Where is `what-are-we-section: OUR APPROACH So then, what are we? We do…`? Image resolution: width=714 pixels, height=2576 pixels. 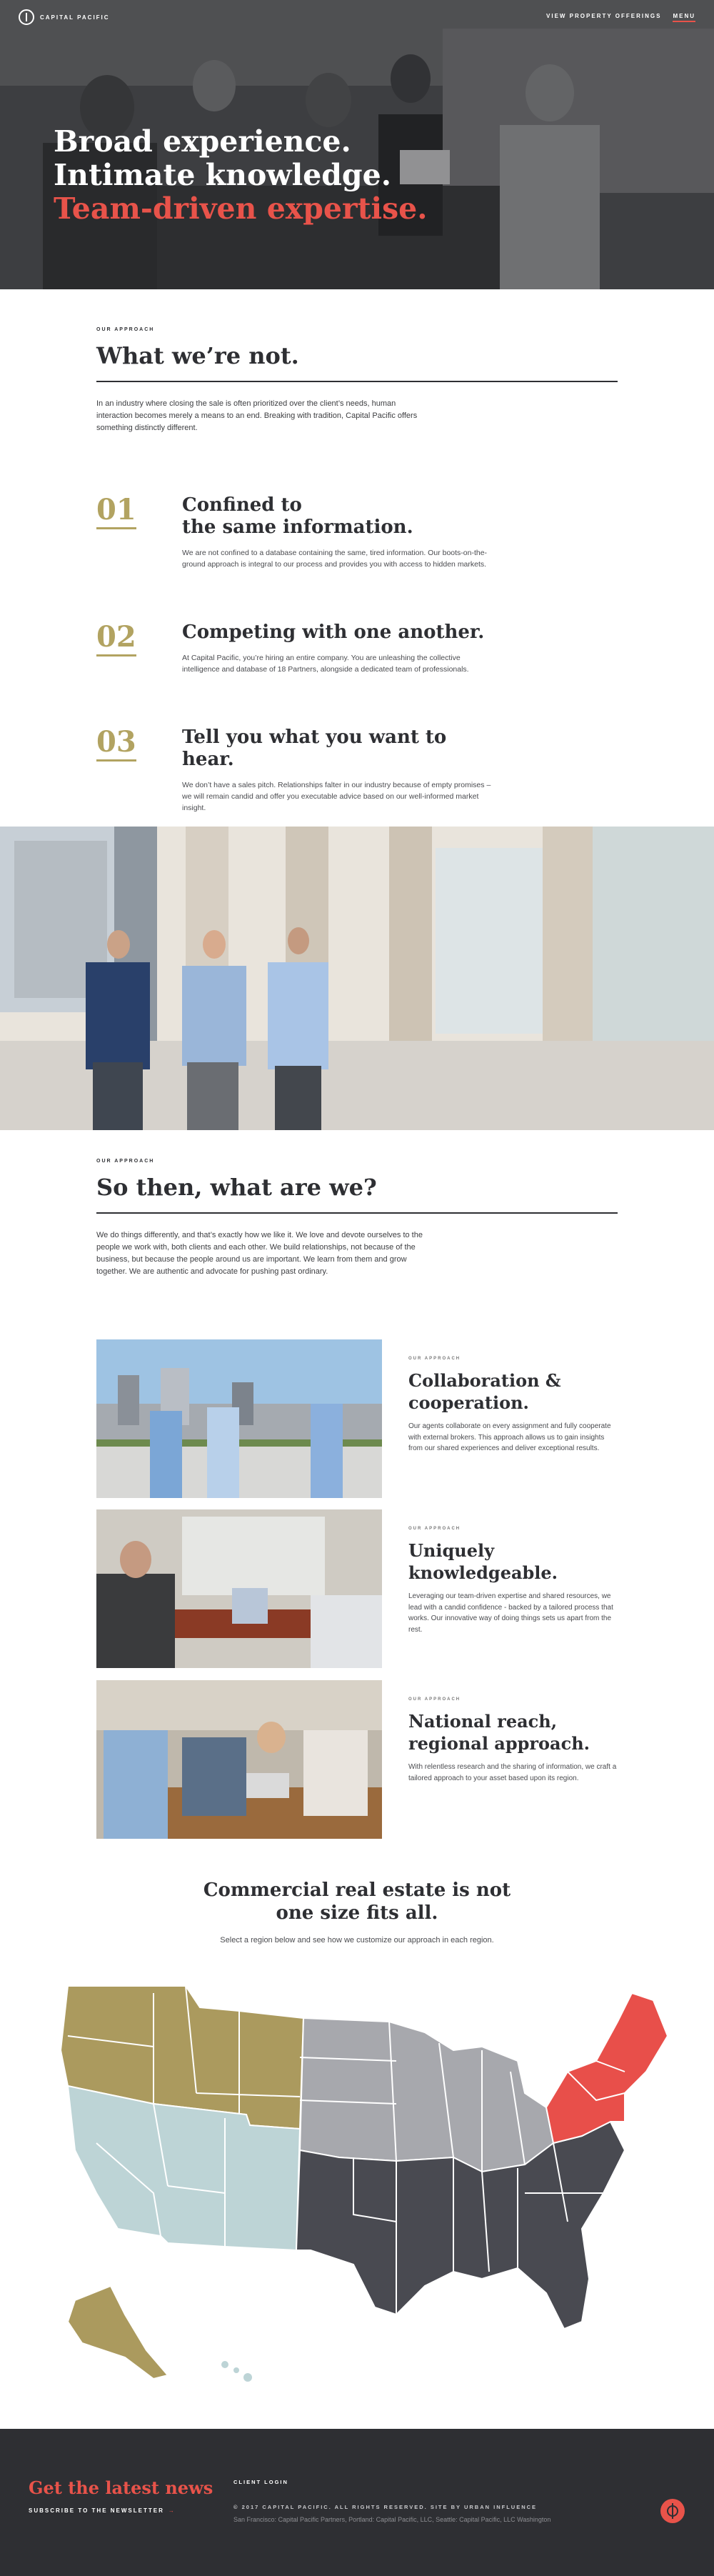
what-are-we-section: OUR APPROACH So then, what are we? We do… is located at coordinates (357, 1218).